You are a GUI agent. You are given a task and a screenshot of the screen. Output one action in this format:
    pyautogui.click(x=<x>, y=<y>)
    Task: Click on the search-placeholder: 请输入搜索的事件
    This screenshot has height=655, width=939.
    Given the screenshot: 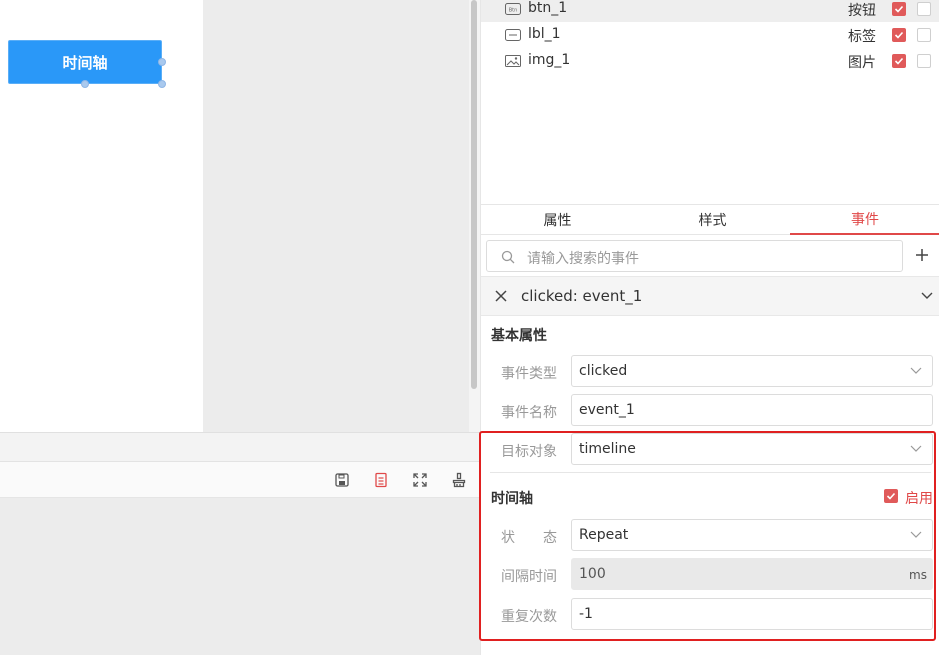 What is the action you would take?
    pyautogui.click(x=583, y=259)
    